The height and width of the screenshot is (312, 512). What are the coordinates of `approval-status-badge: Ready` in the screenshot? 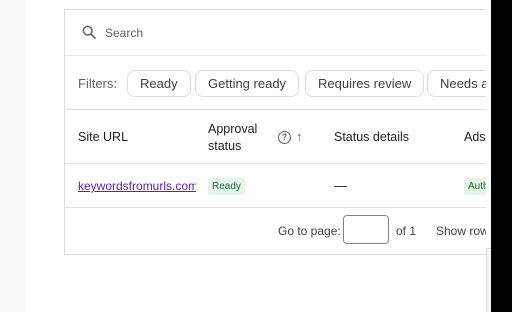 It's located at (226, 186).